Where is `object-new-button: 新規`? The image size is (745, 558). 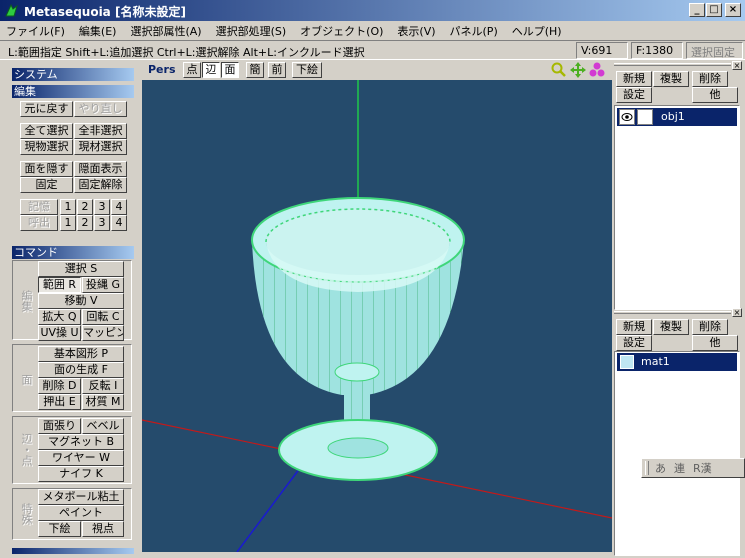 object-new-button: 新規 is located at coordinates (634, 79).